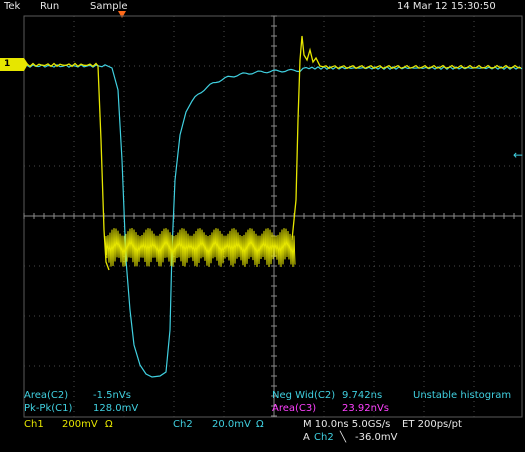  What do you see at coordinates (116, 408) in the screenshot?
I see `meas-pkpk-c1-value: 128.0mV` at bounding box center [116, 408].